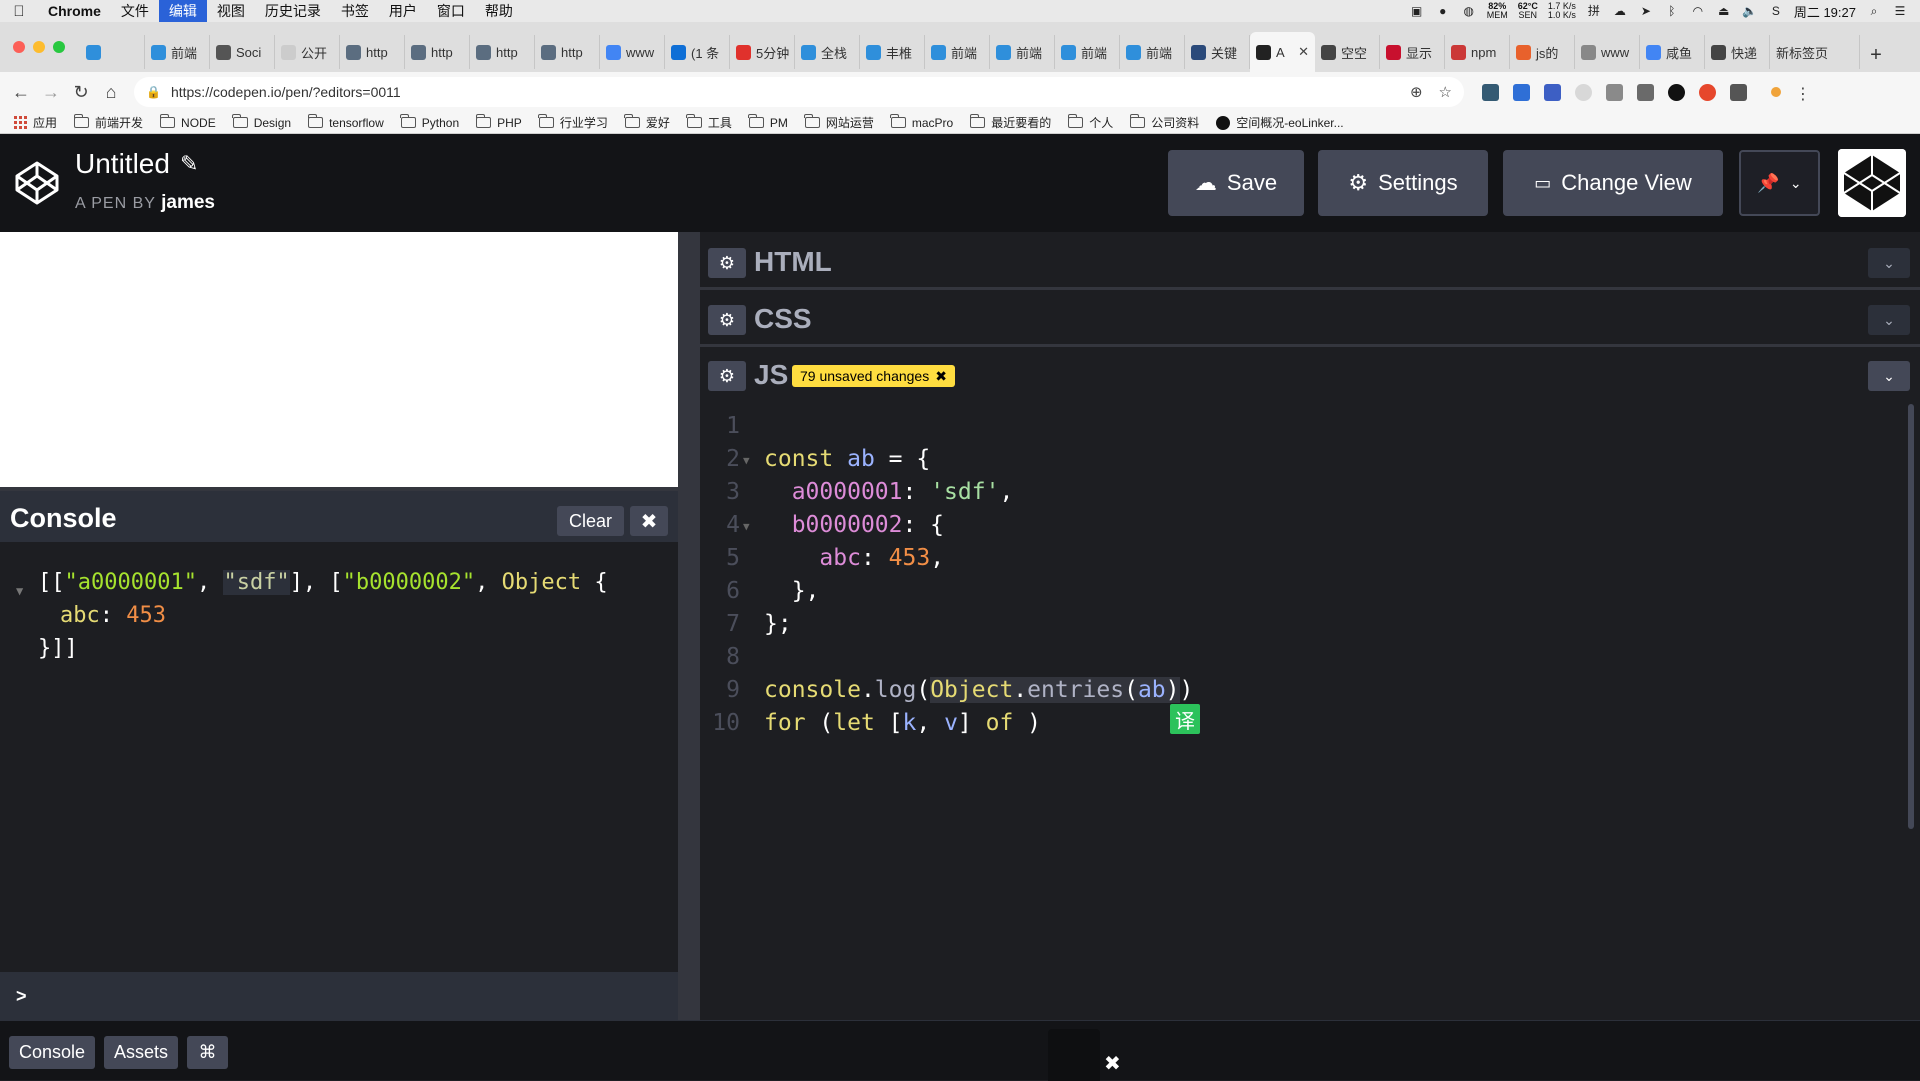 The width and height of the screenshot is (1920, 1081). What do you see at coordinates (1469, 11) in the screenshot?
I see `wechat-icon: ◍` at bounding box center [1469, 11].